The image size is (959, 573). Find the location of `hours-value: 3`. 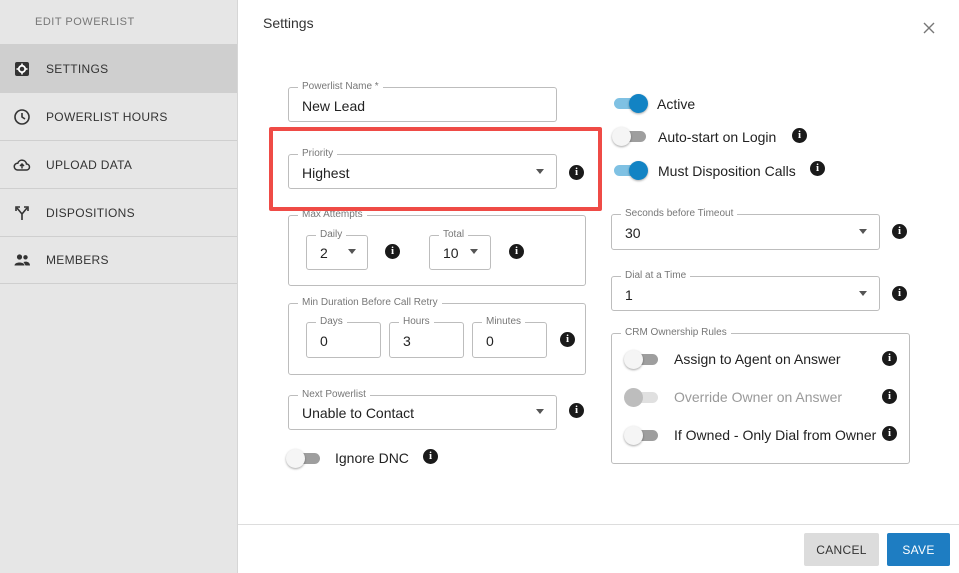

hours-value: 3 is located at coordinates (407, 341).